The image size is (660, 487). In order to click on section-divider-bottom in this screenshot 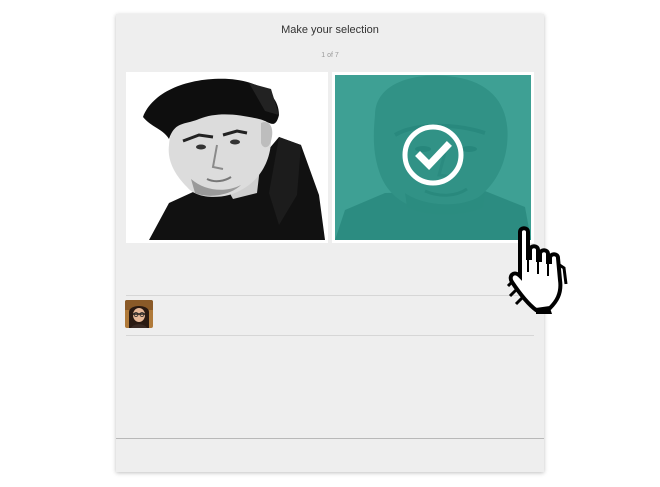, I will do `click(330, 335)`.